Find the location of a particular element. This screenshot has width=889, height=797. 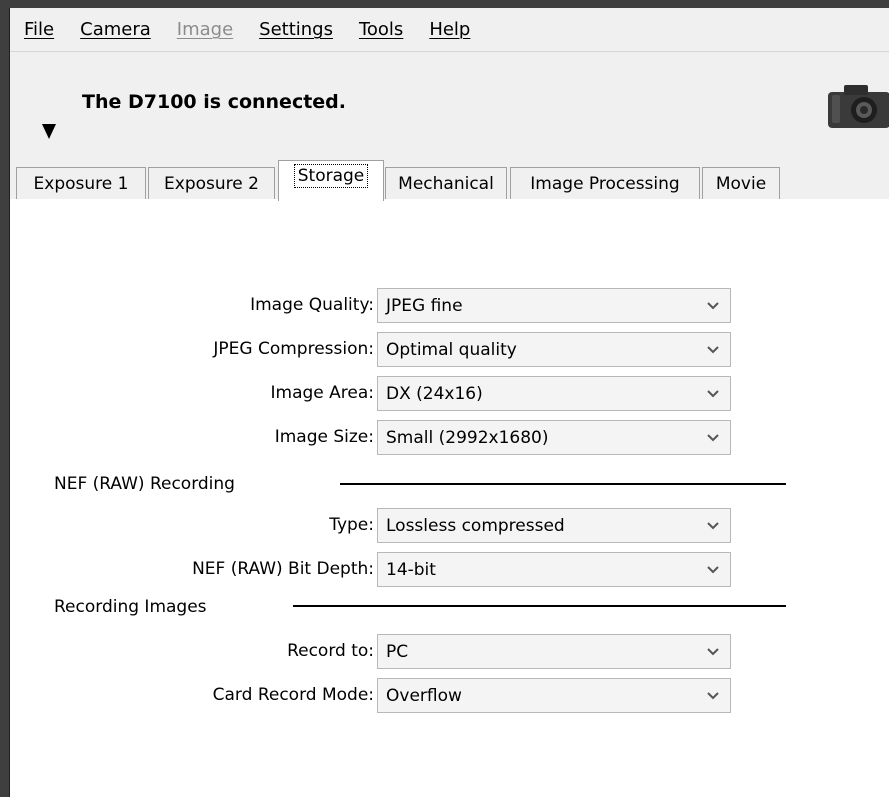

nef-type-value: Lossless compressed is located at coordinates (475, 525).